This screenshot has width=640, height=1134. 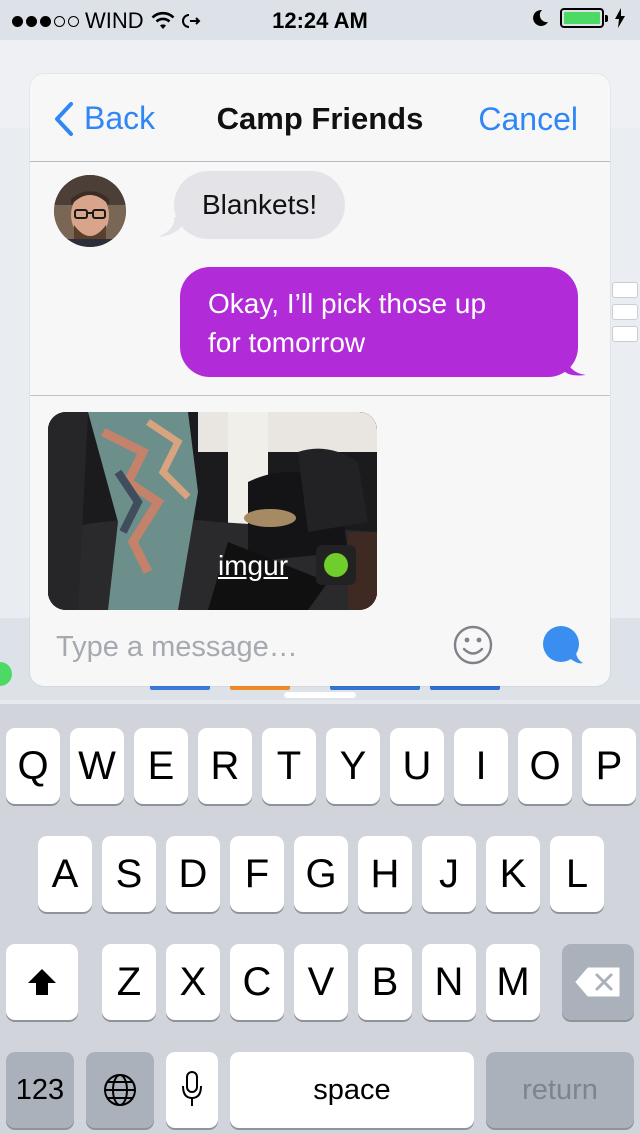 I want to click on key-t: T, so click(x=289, y=766).